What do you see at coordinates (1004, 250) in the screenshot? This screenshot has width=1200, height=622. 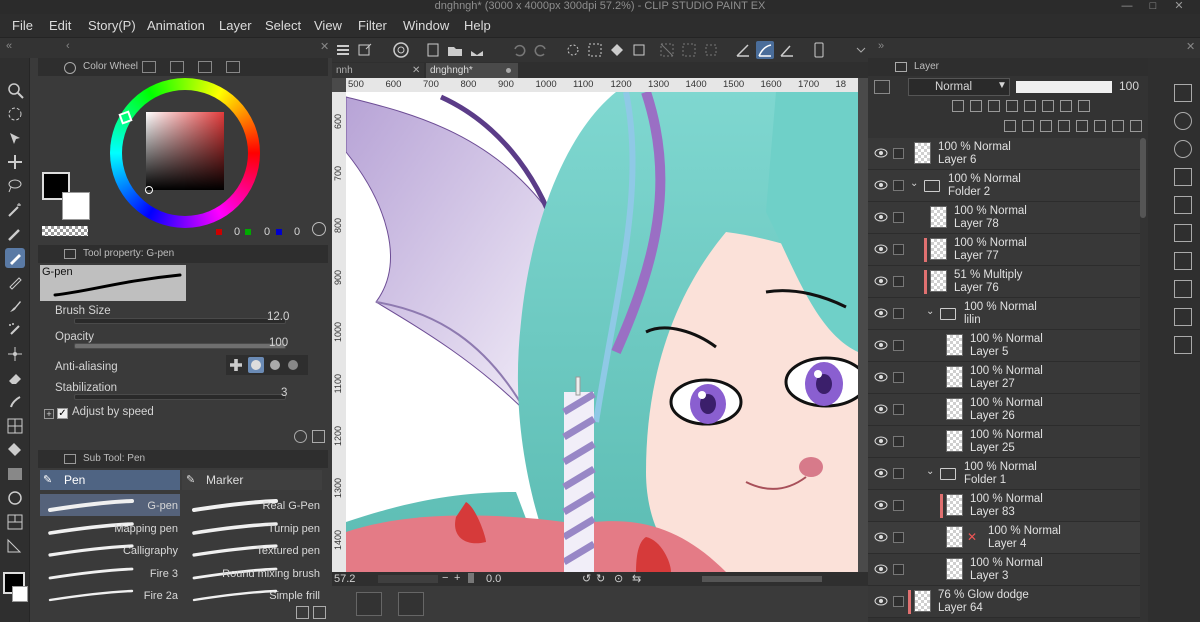 I see `layer-row: 100 % Normal Layer 77` at bounding box center [1004, 250].